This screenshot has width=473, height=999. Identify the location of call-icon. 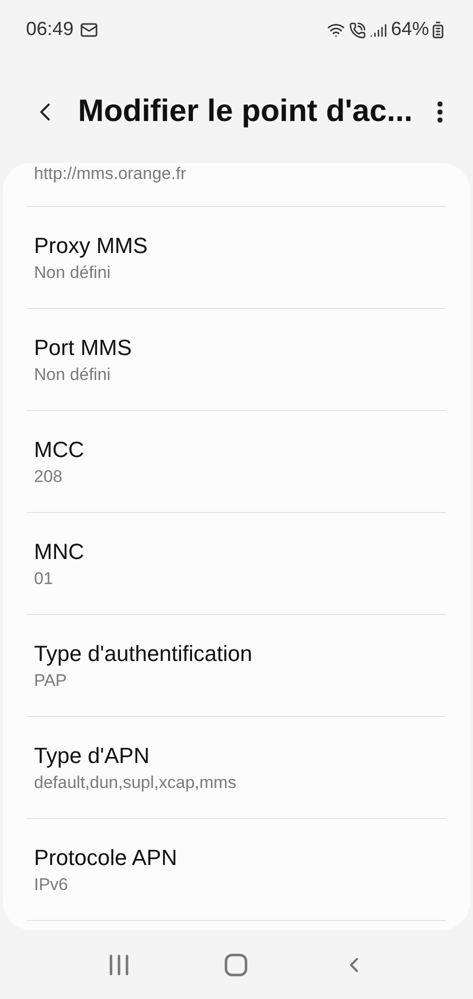
(357, 30).